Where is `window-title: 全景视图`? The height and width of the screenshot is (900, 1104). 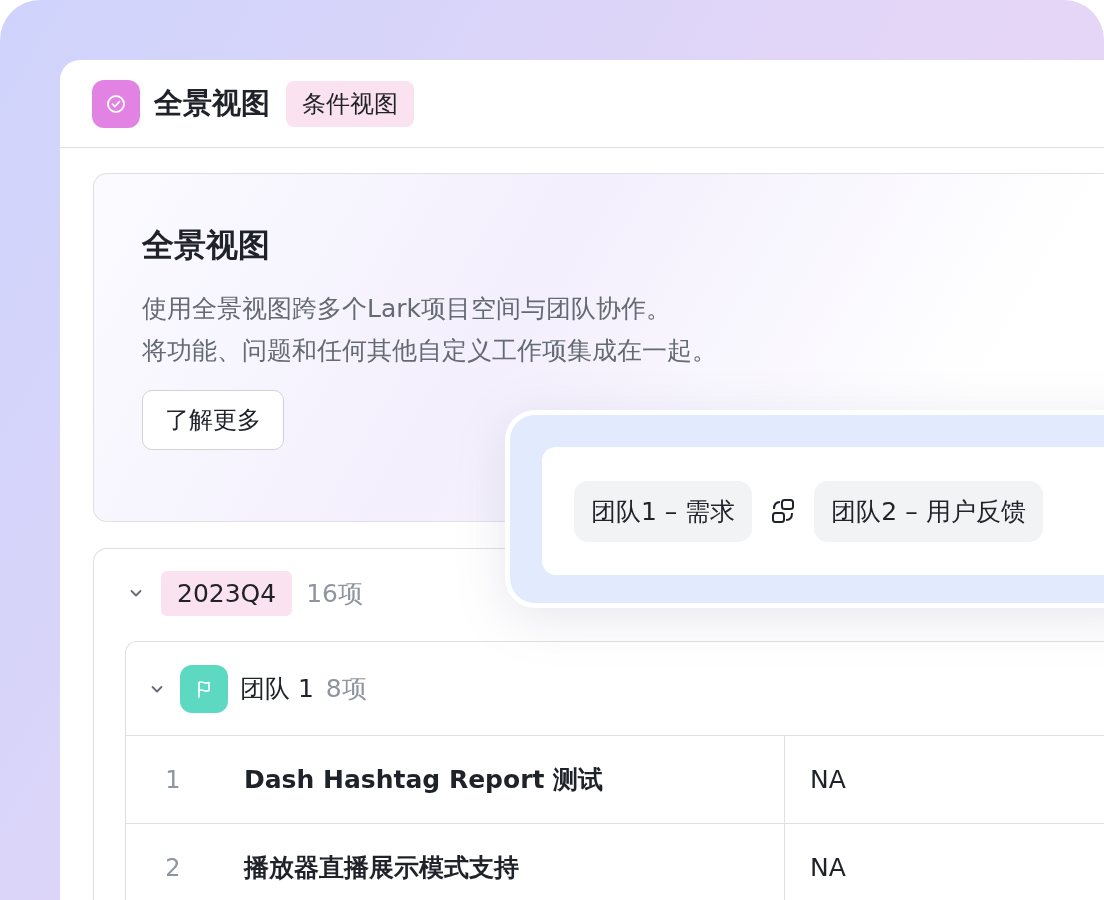
window-title: 全景视图 is located at coordinates (212, 103).